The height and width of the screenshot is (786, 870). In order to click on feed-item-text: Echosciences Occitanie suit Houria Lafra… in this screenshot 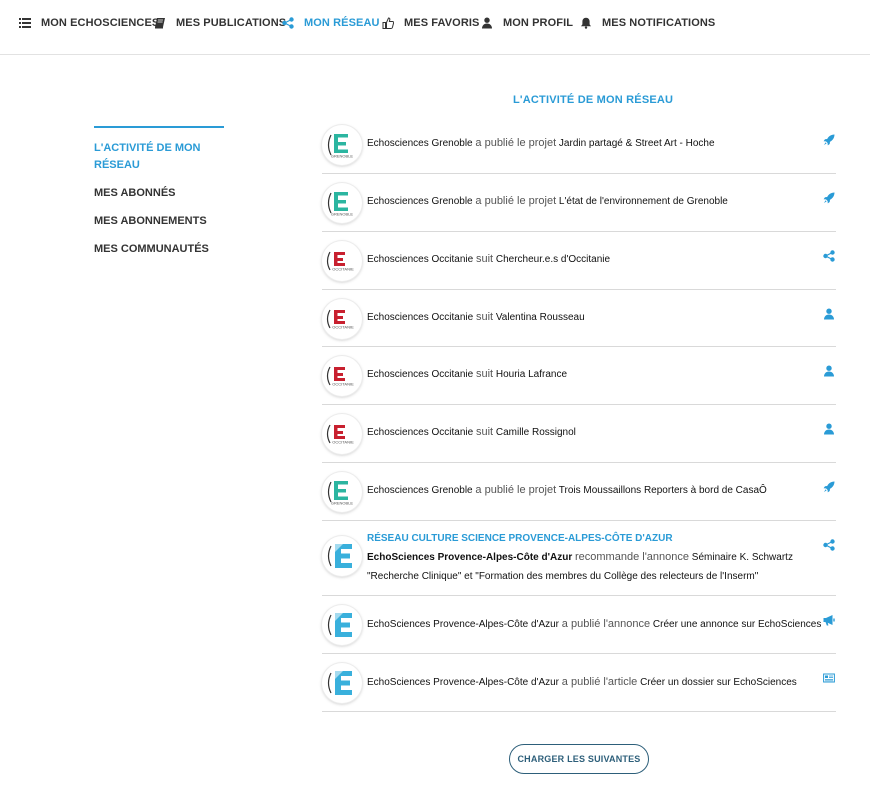, I will do `click(467, 374)`.